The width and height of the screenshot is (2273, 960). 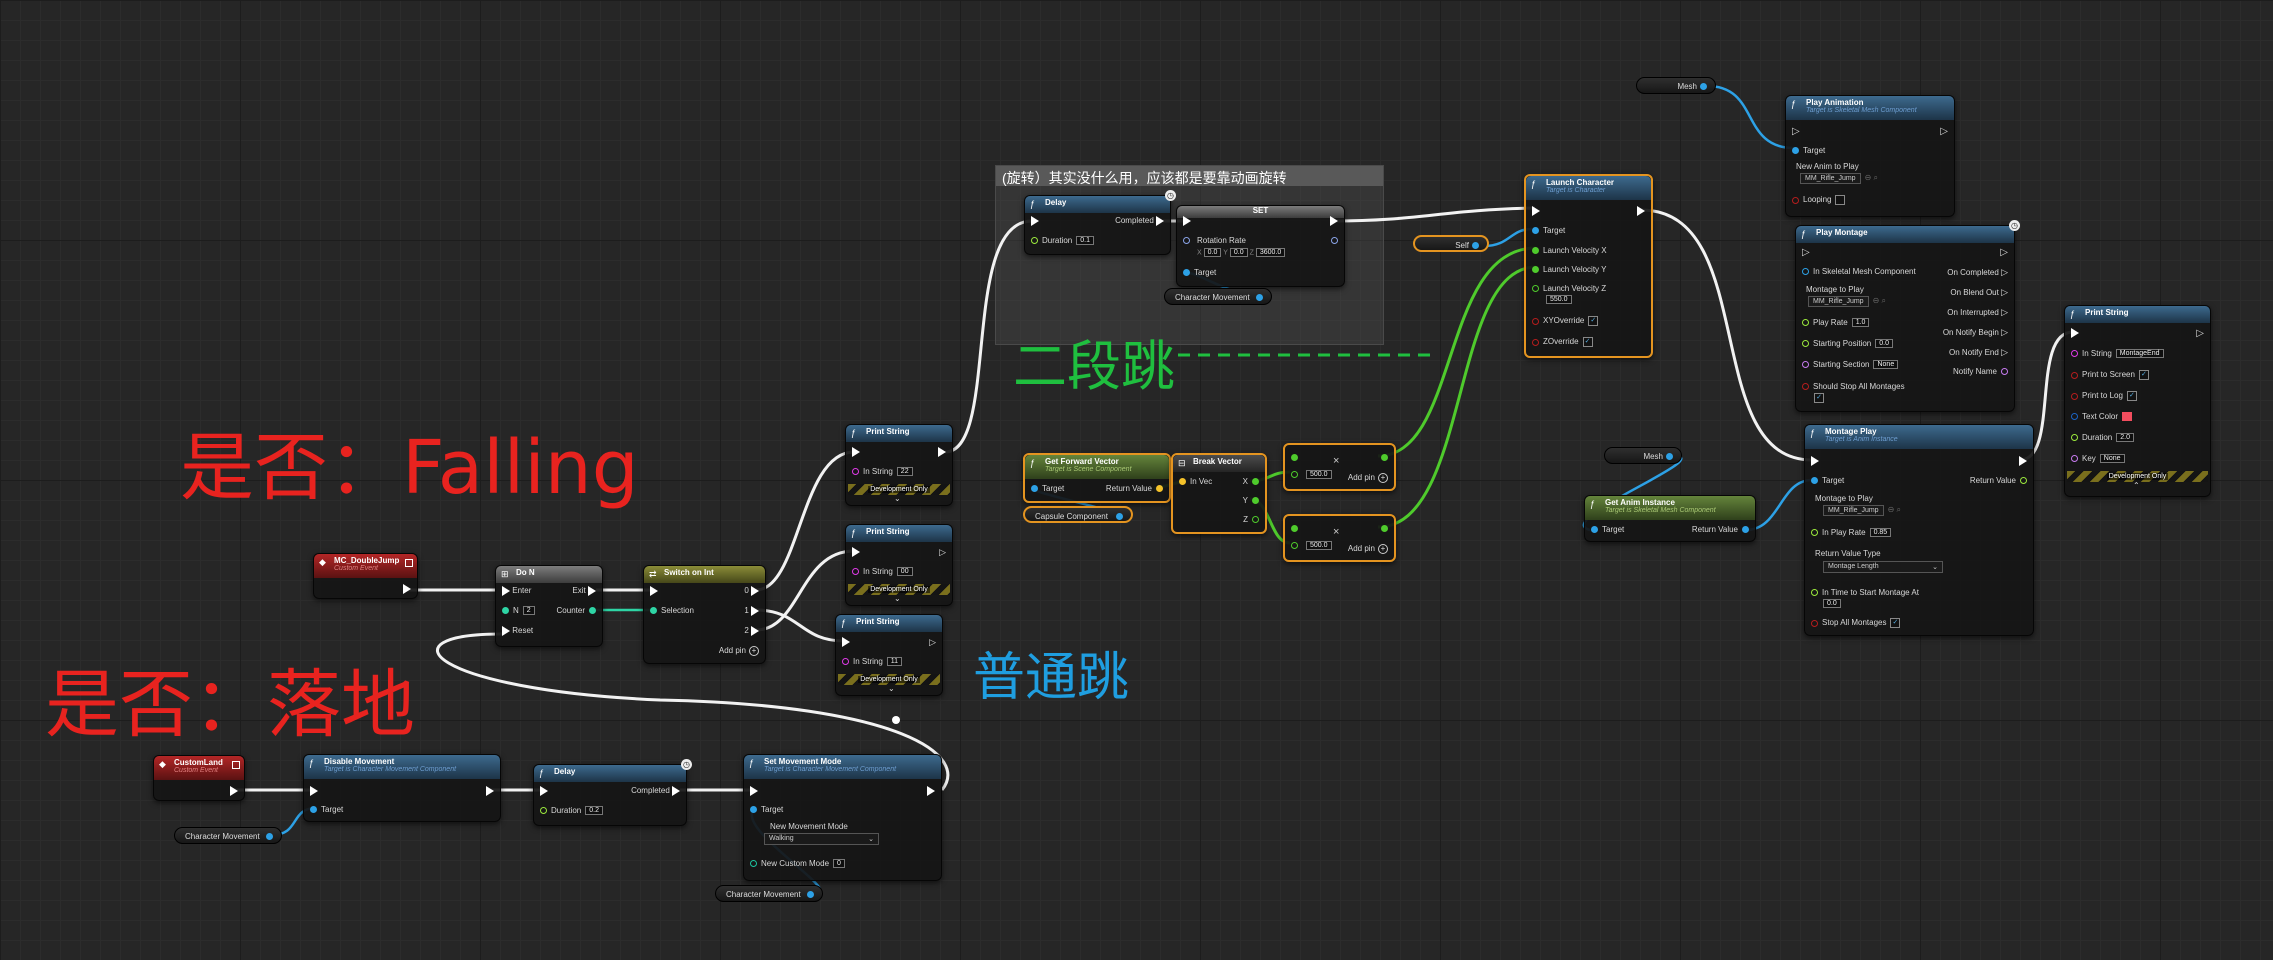 I want to click on on-blend-out-pin: ▷, so click(x=2004, y=292).